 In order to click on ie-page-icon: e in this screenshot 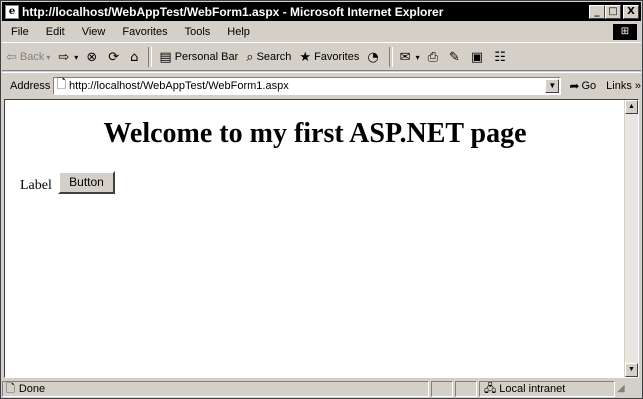, I will do `click(12, 11)`.